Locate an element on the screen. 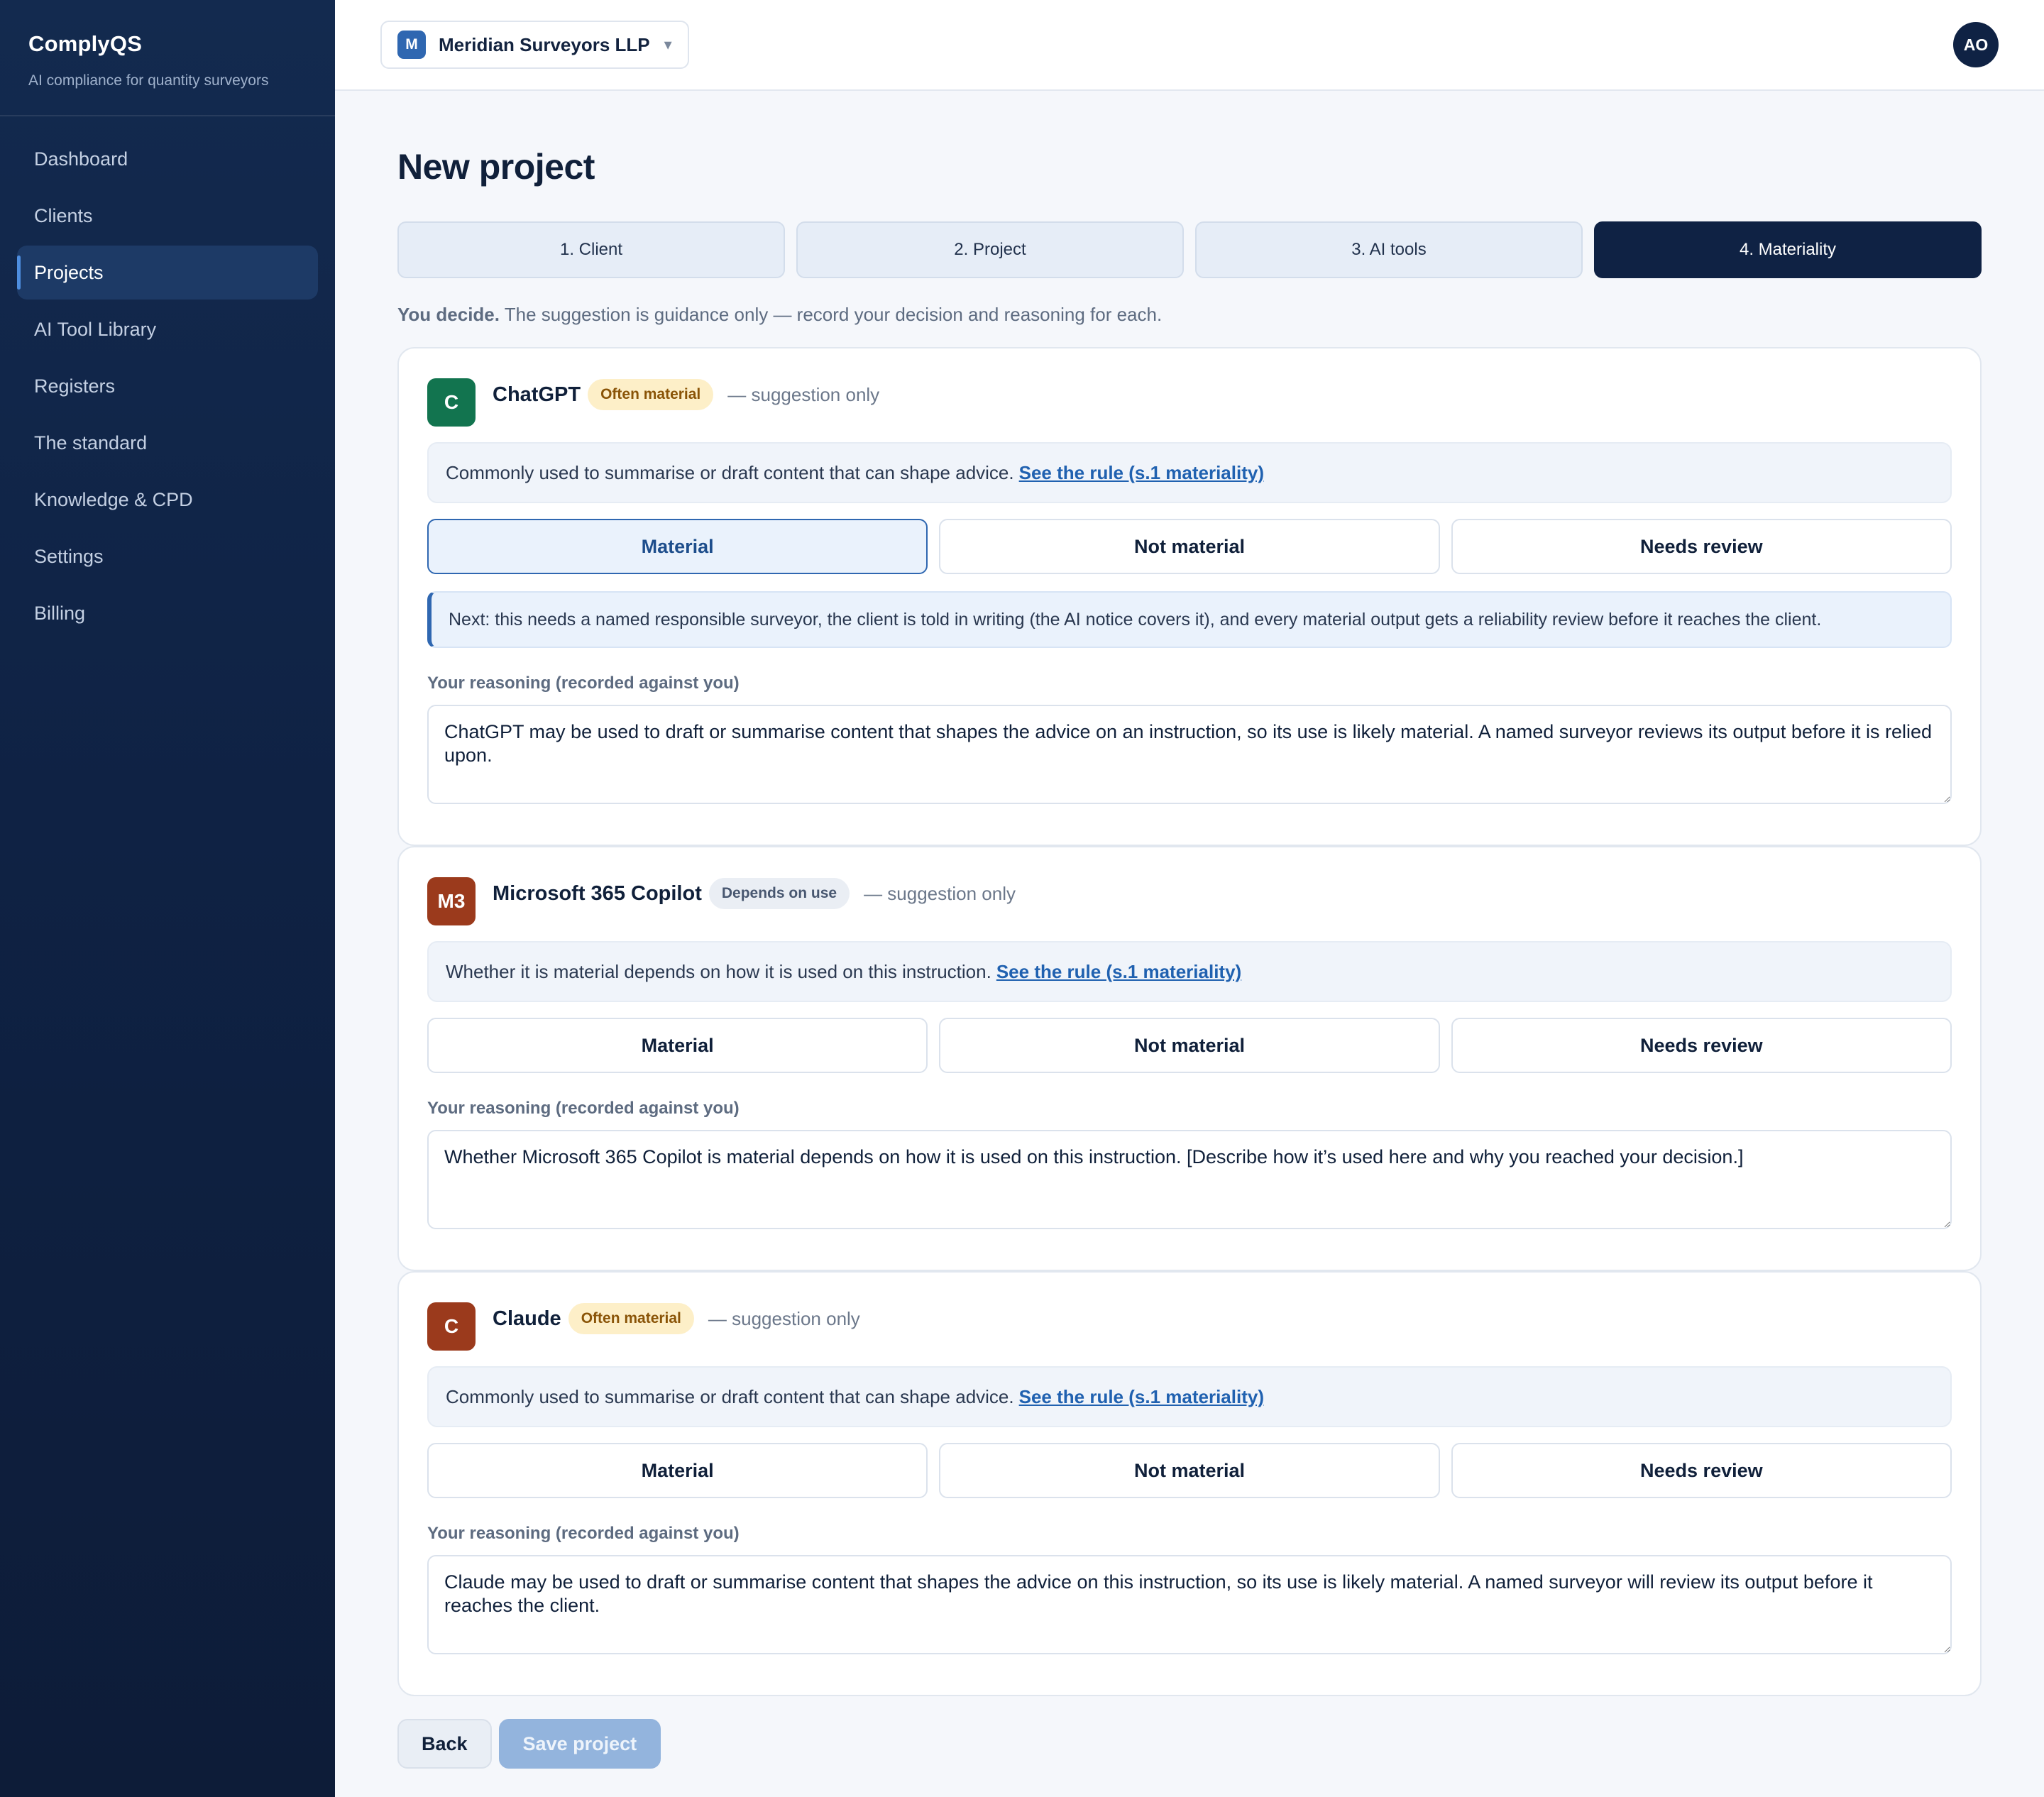 This screenshot has width=2044, height=1797. sidebar-item-label: Projects is located at coordinates (69, 272).